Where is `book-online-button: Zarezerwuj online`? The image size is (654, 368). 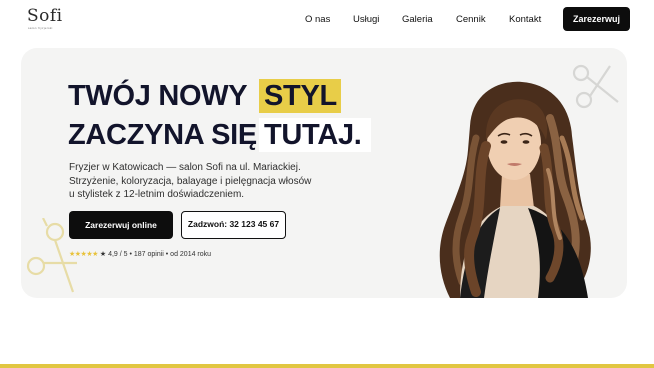 book-online-button: Zarezerwuj online is located at coordinates (121, 225).